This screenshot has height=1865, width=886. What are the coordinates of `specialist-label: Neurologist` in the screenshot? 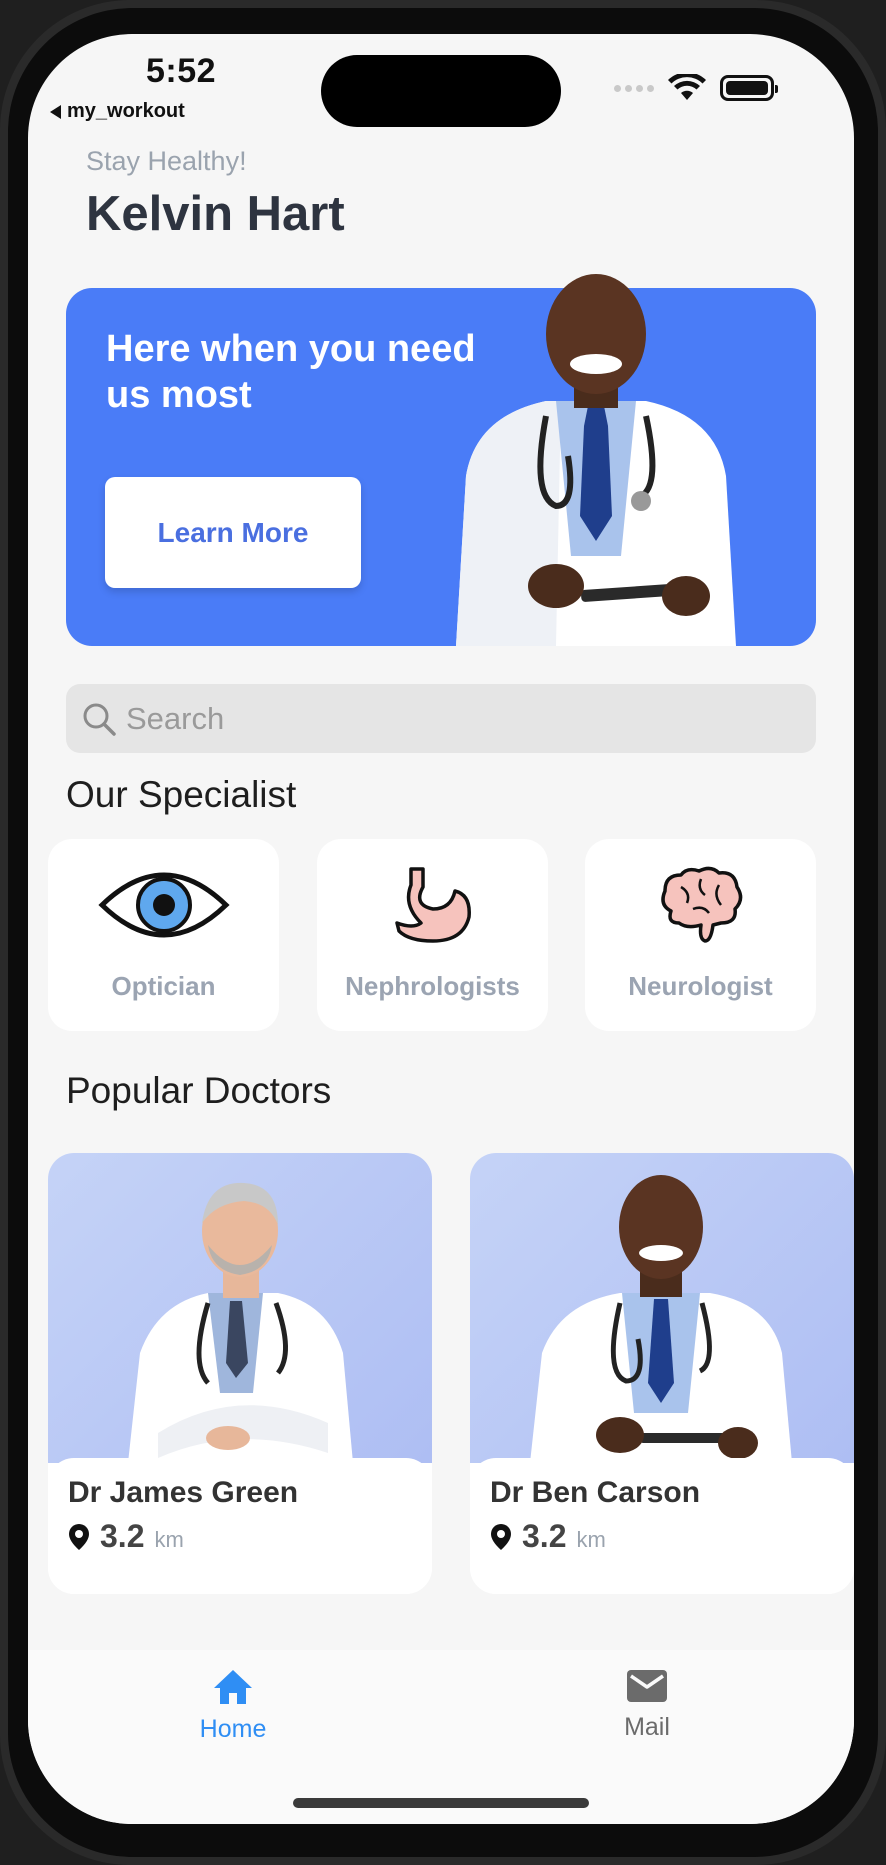 It's located at (700, 986).